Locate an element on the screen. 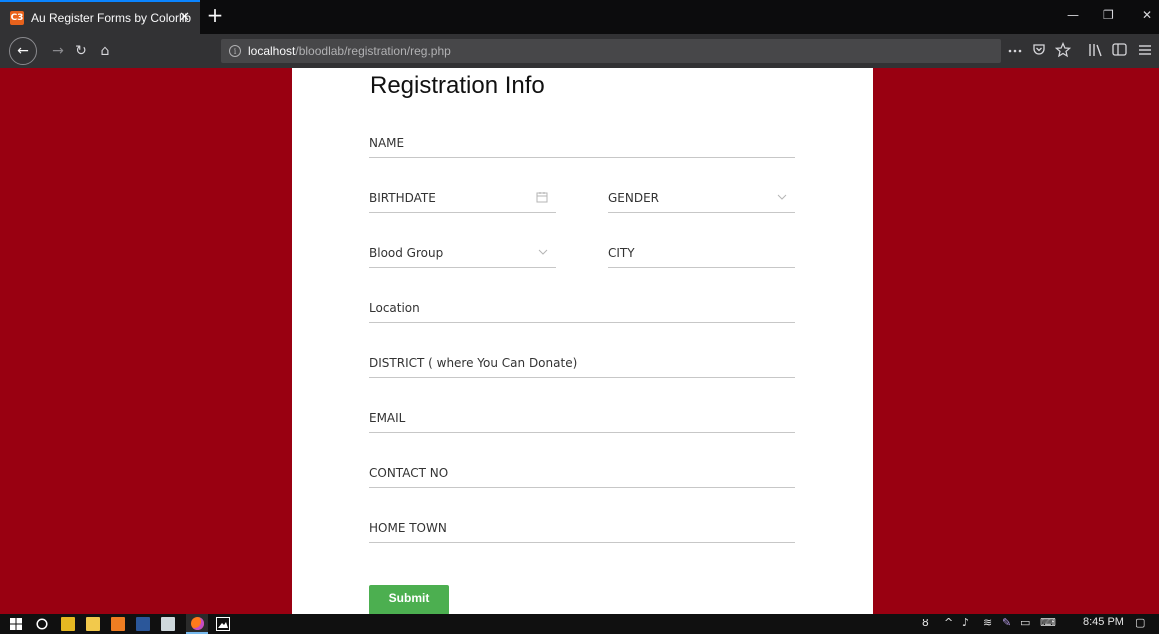  file-explorer-icon is located at coordinates (68, 624).